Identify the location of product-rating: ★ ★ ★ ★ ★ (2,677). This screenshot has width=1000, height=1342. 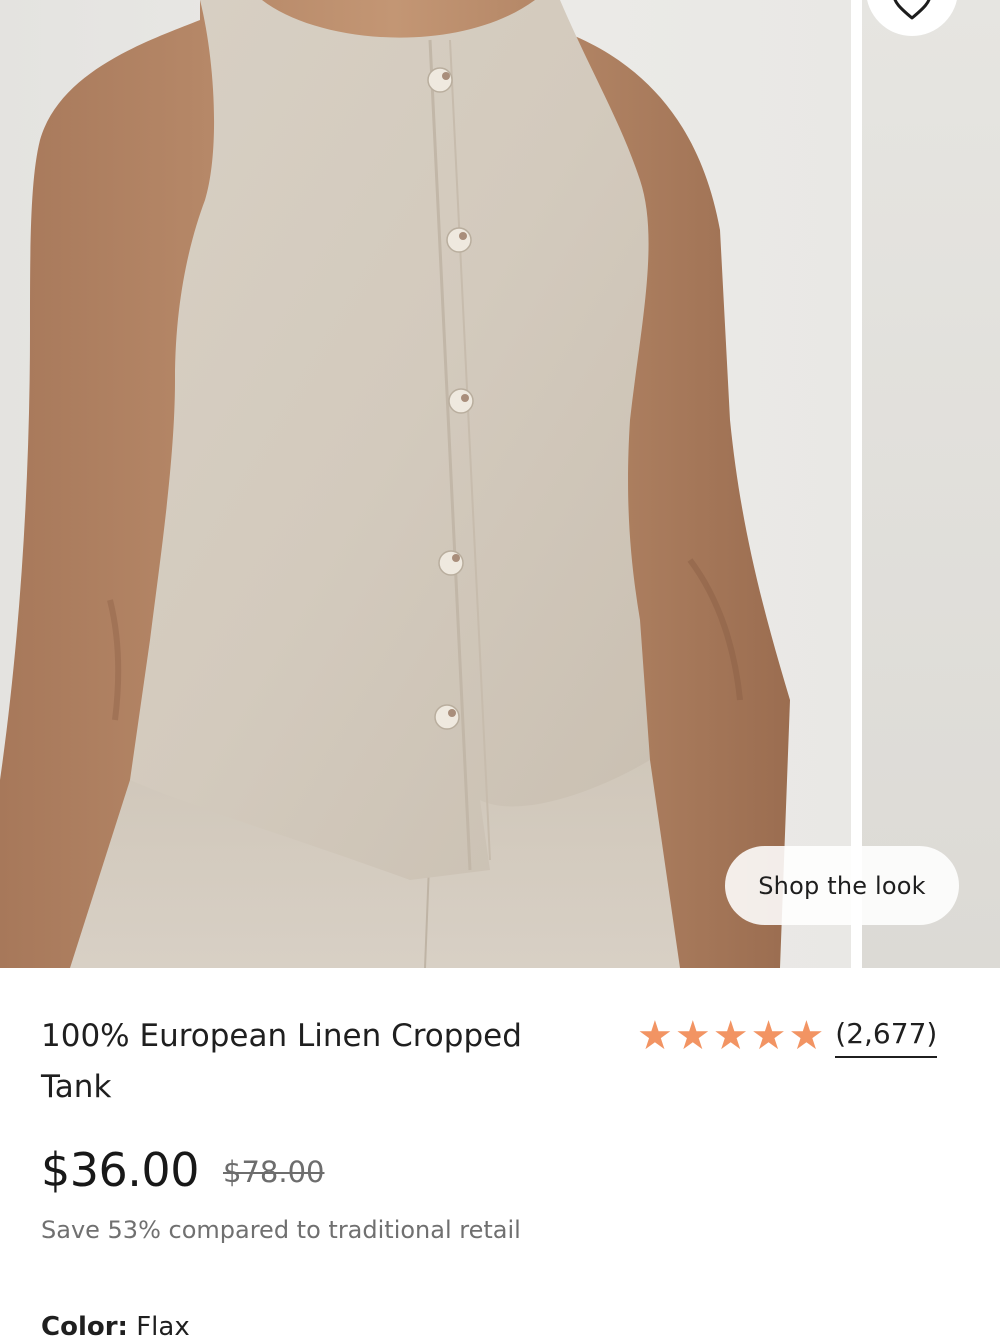
(787, 1036).